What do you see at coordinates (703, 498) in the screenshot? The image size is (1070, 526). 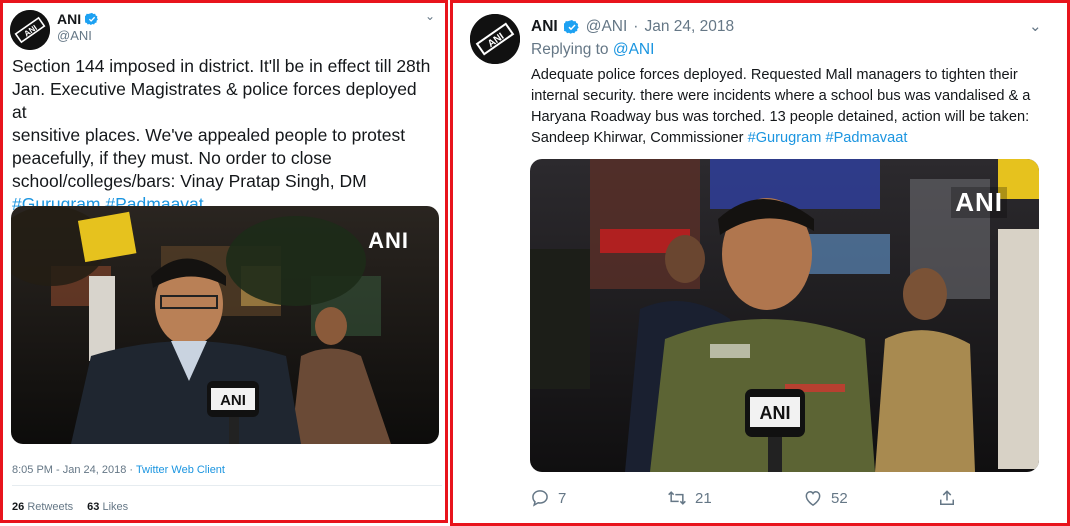 I see `retweet-count: 21` at bounding box center [703, 498].